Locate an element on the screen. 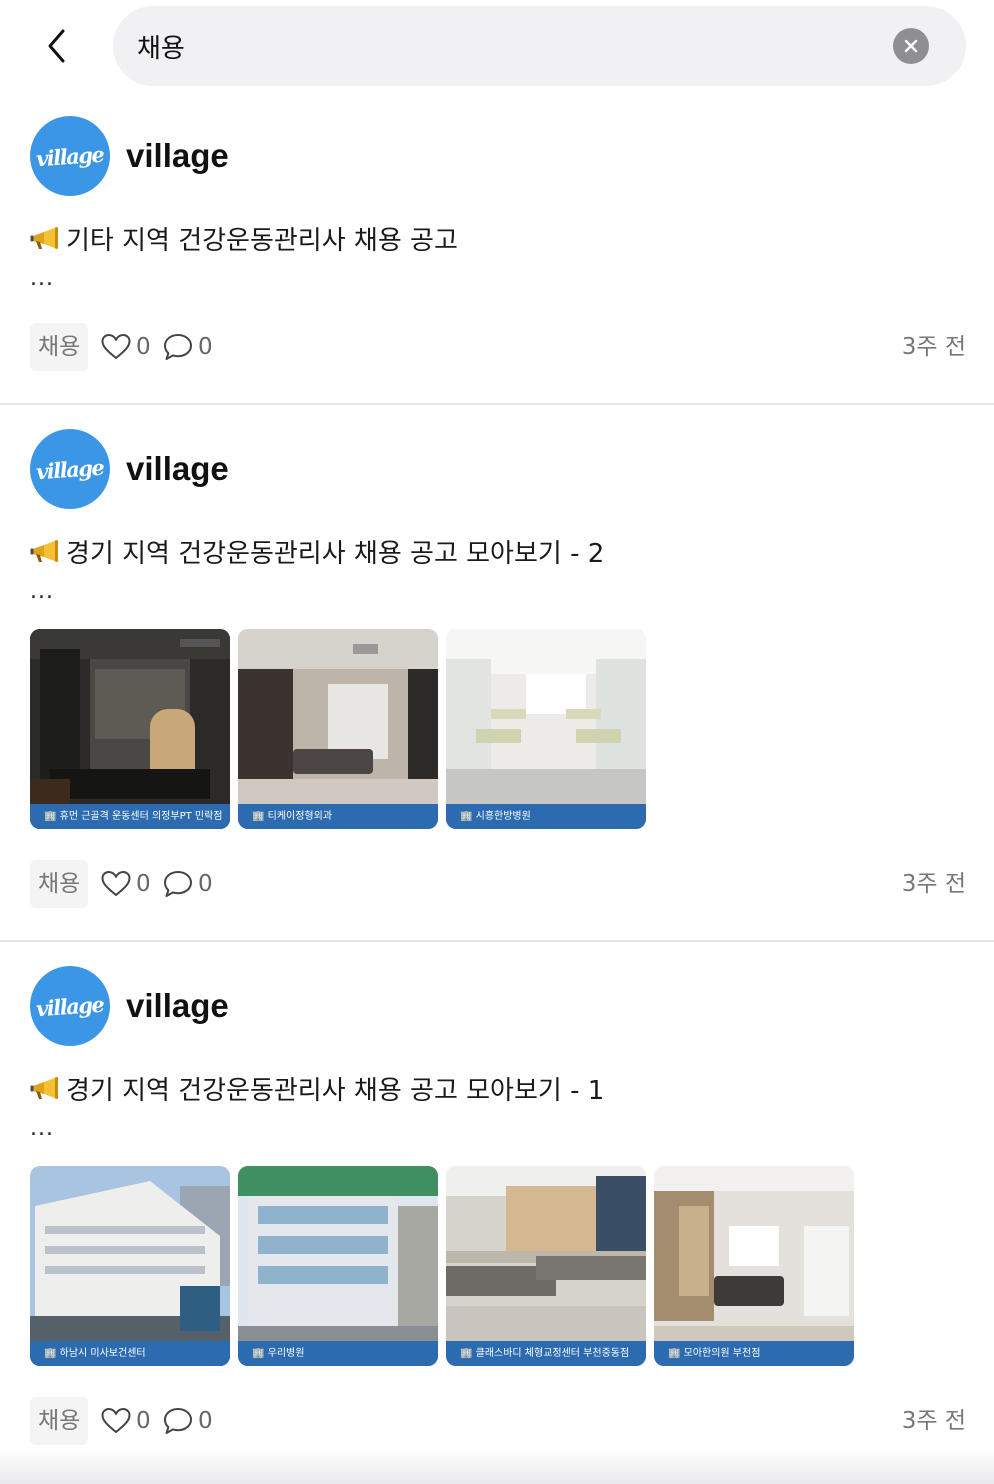 The height and width of the screenshot is (1484, 994). therapy-beds-photo is located at coordinates (546, 1266).